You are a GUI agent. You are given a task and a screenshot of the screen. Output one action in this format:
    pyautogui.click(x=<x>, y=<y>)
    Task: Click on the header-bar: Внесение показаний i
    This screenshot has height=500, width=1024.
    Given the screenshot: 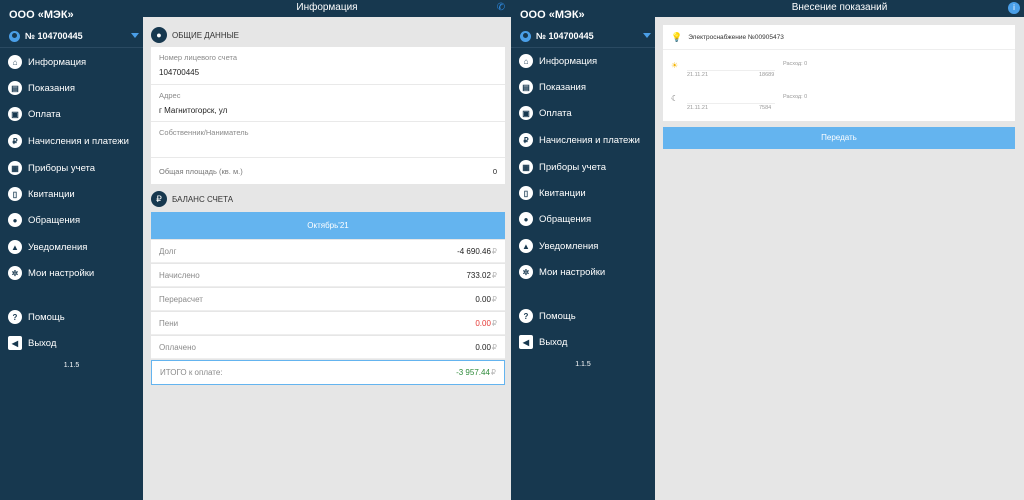 What is the action you would take?
    pyautogui.click(x=839, y=8)
    